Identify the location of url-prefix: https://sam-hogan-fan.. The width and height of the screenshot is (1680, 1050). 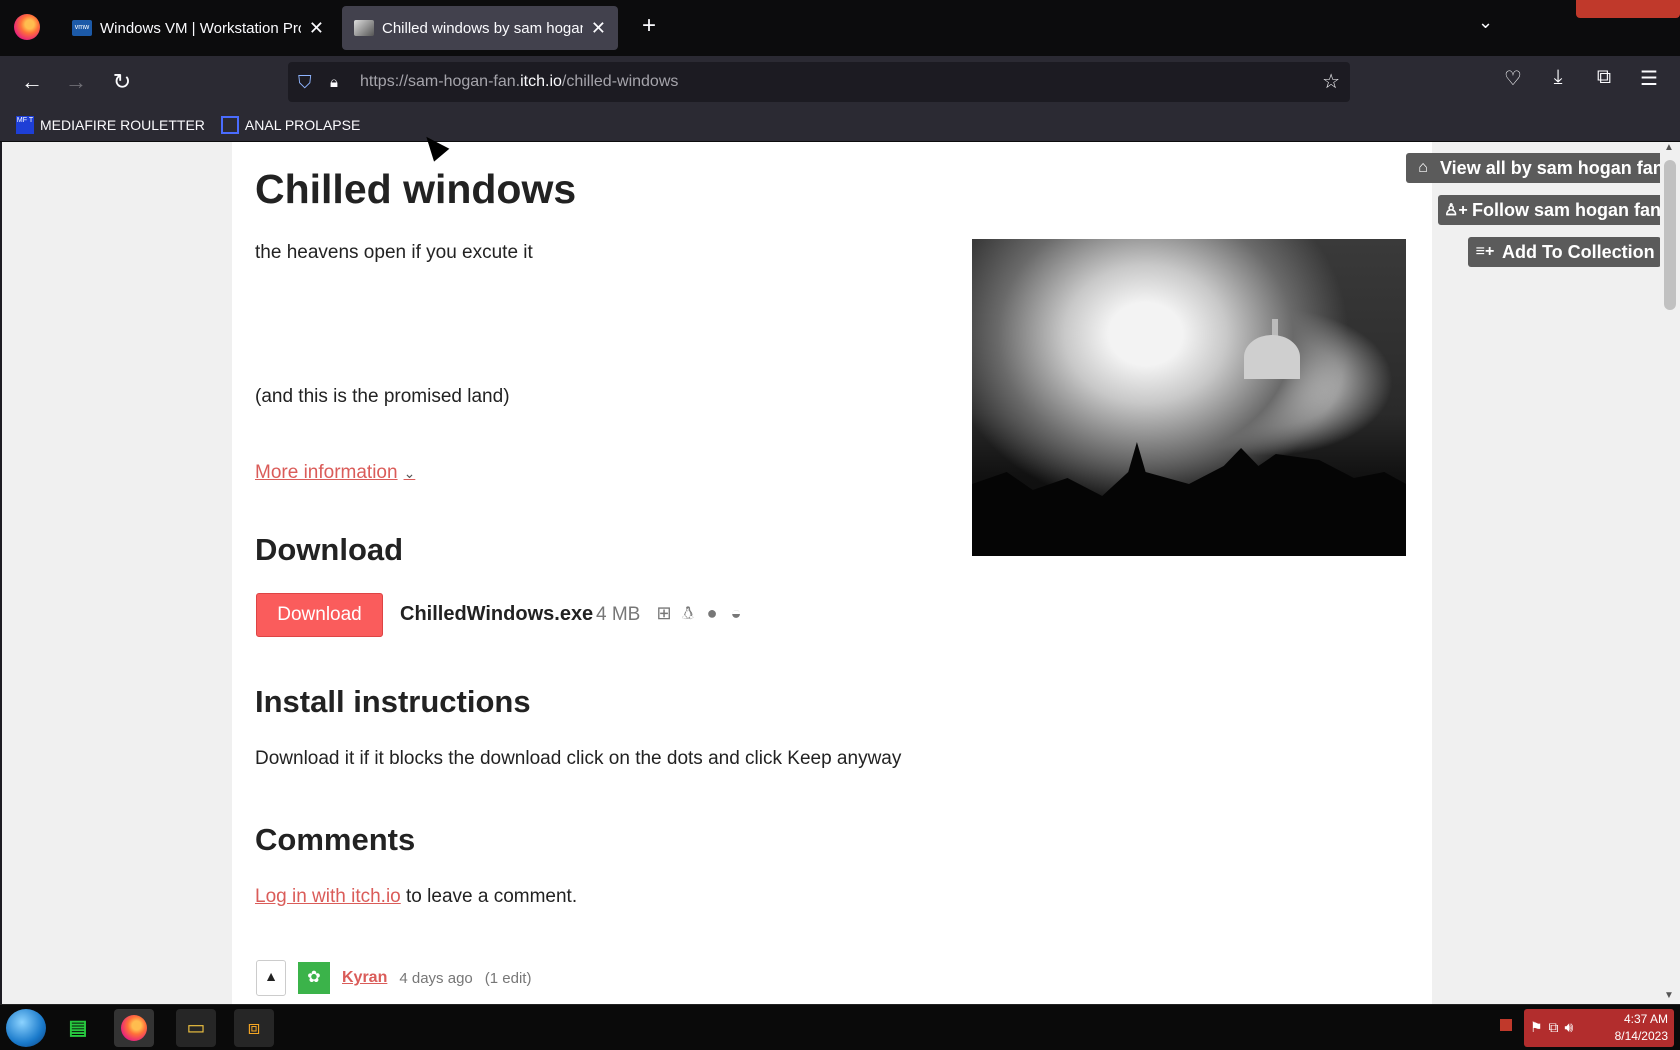
(440, 81).